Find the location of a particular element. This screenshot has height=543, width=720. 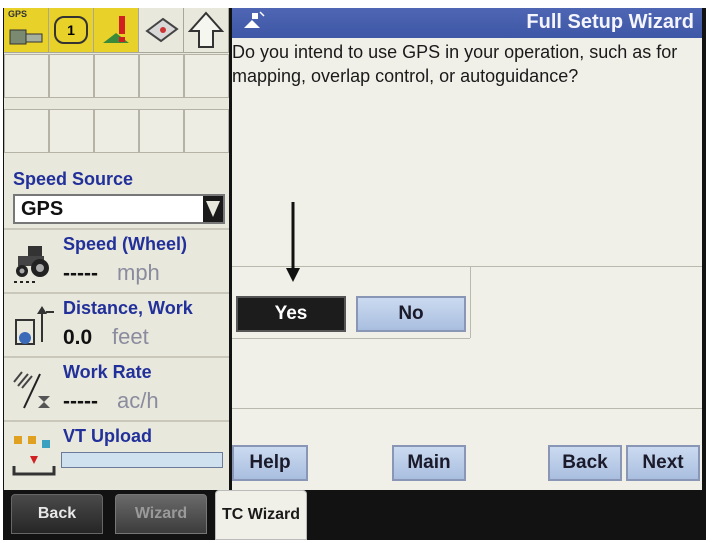

back-button: Back is located at coordinates (585, 463).